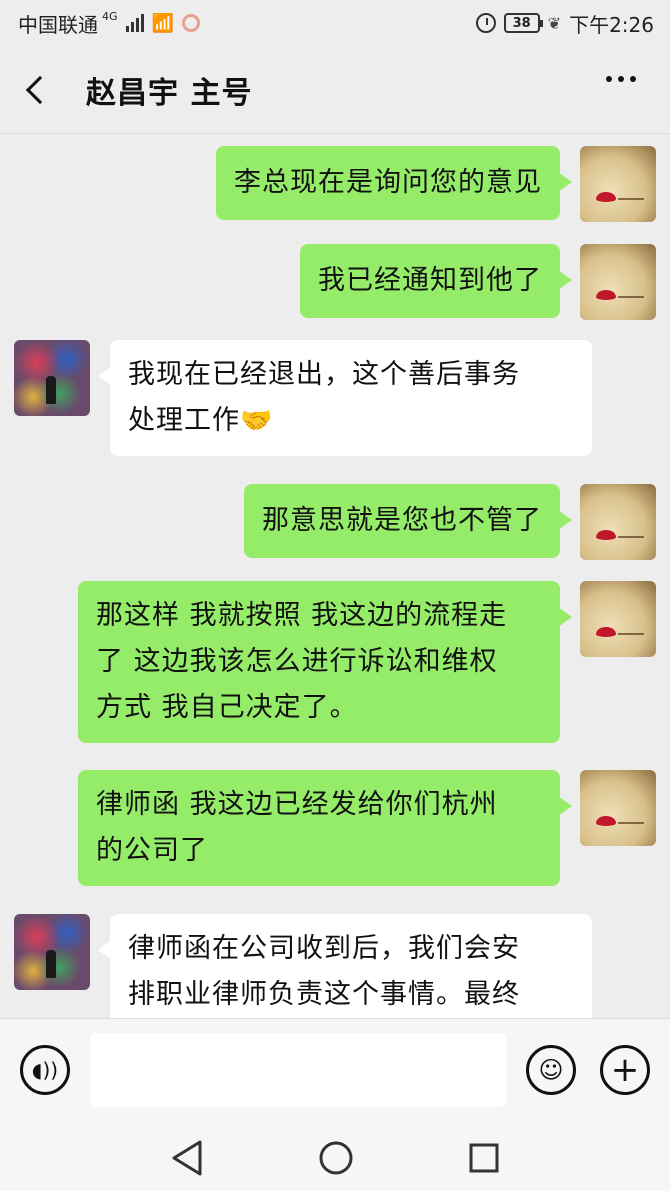  I want to click on status-left: 中国联通 4G 📶, so click(109, 23).